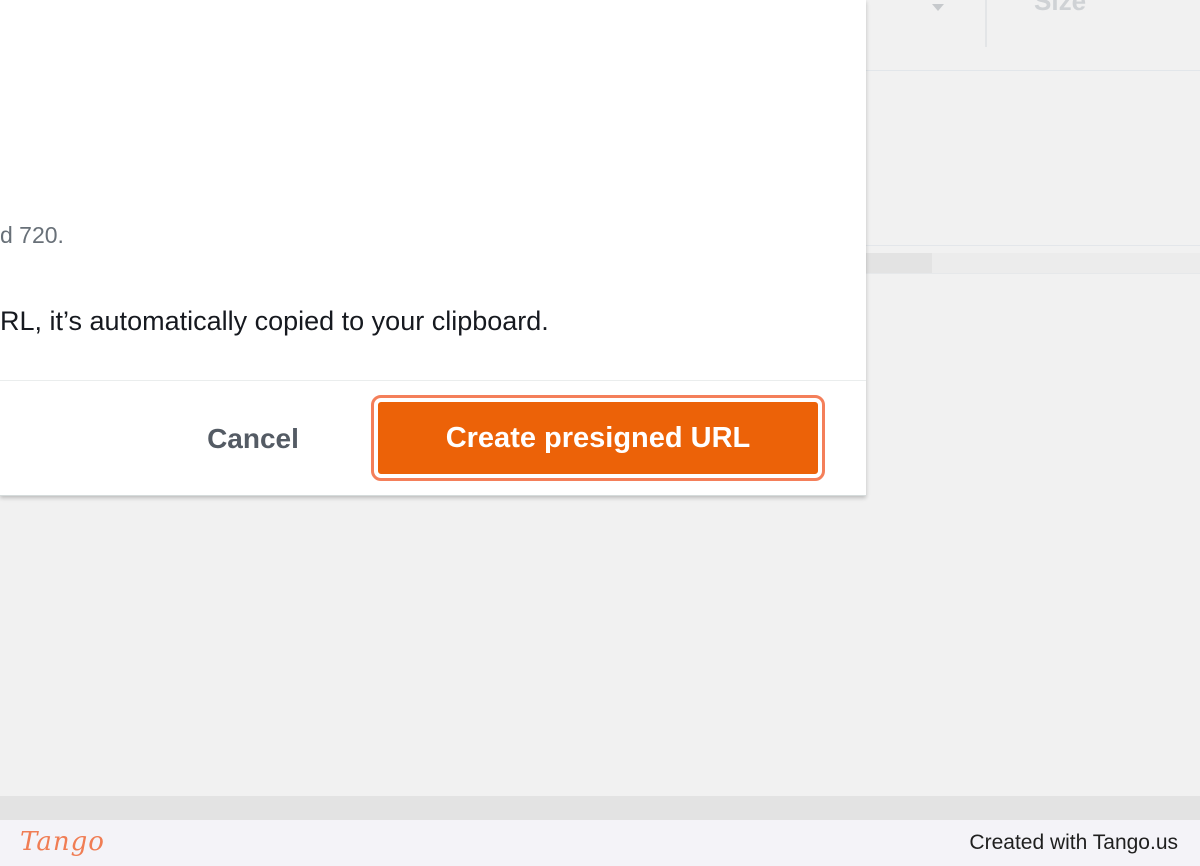  I want to click on page-bottom-band, so click(600, 808).